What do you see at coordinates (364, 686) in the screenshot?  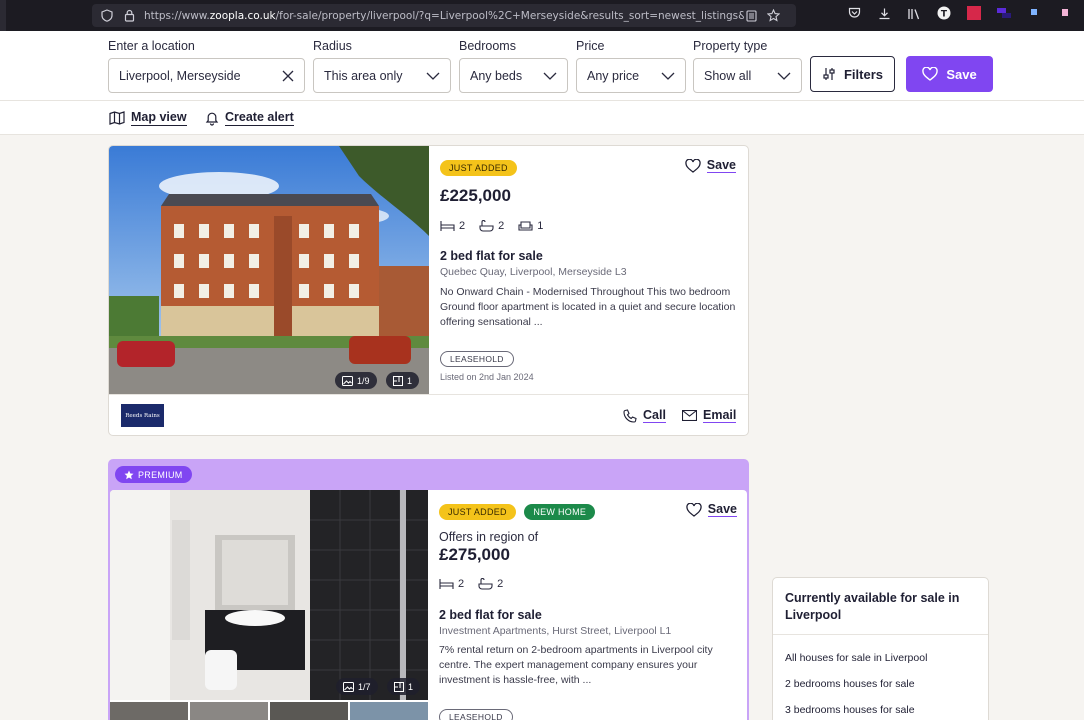 I see `photo-count: 1/7` at bounding box center [364, 686].